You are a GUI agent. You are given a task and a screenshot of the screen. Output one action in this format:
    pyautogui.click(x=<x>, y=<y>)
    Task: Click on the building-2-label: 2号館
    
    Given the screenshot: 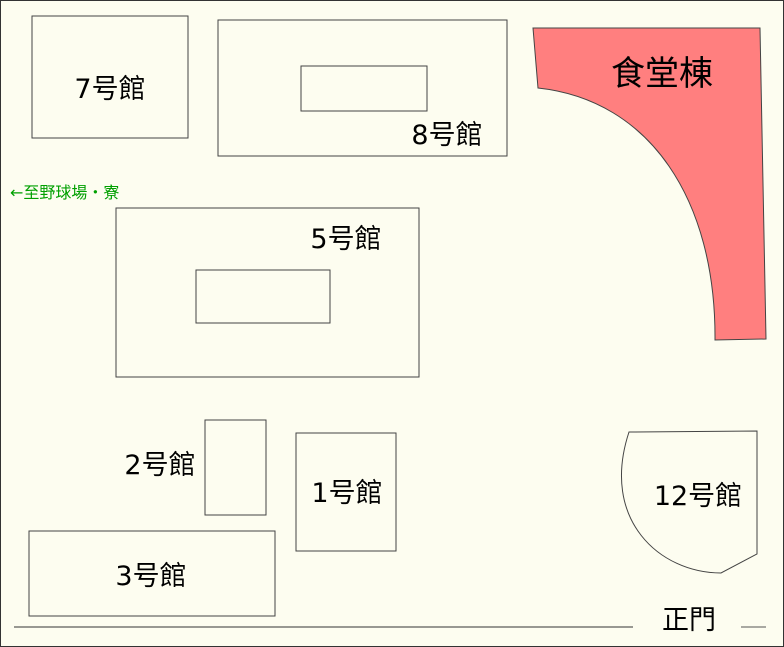 What is the action you would take?
    pyautogui.click(x=159, y=465)
    